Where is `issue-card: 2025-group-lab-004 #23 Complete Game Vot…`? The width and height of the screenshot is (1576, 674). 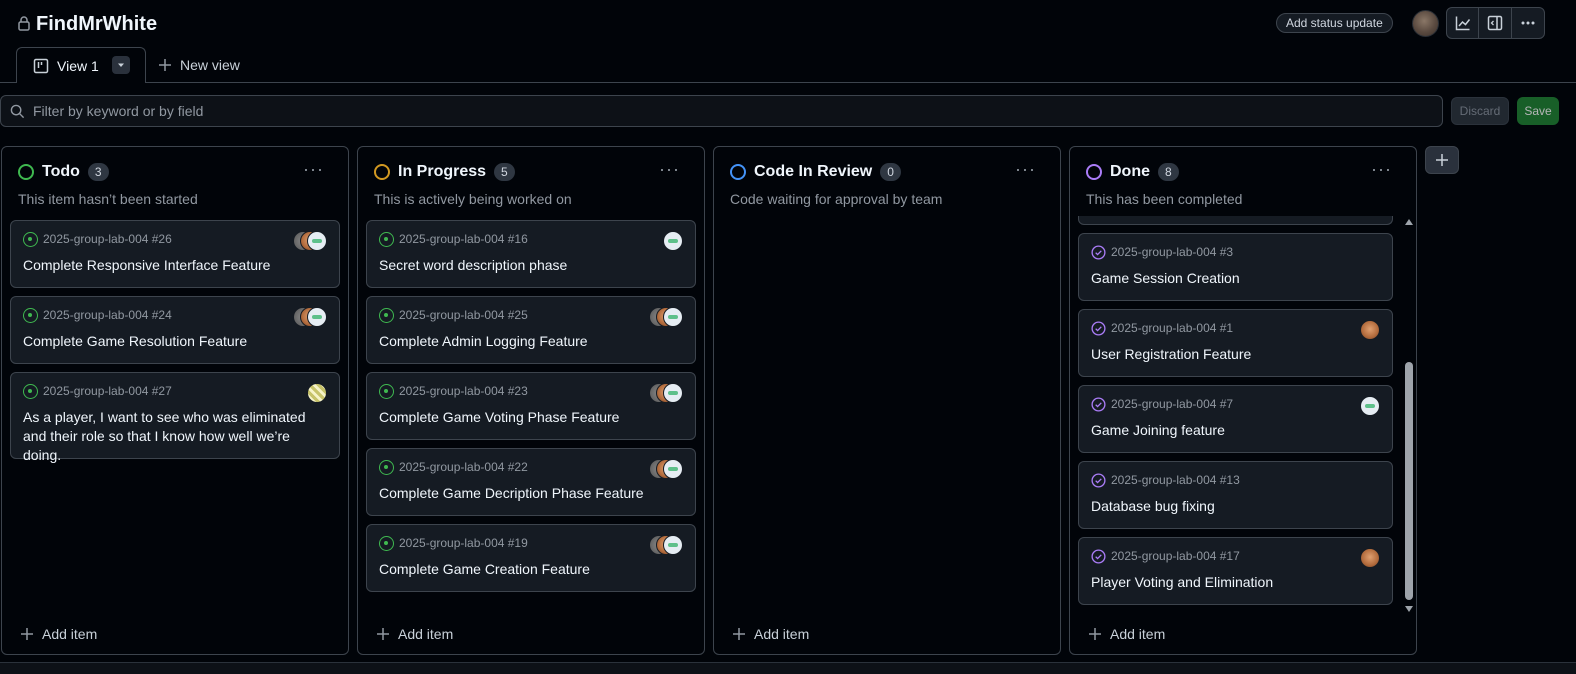
issue-card: 2025-group-lab-004 #23 Complete Game Vot… is located at coordinates (531, 406).